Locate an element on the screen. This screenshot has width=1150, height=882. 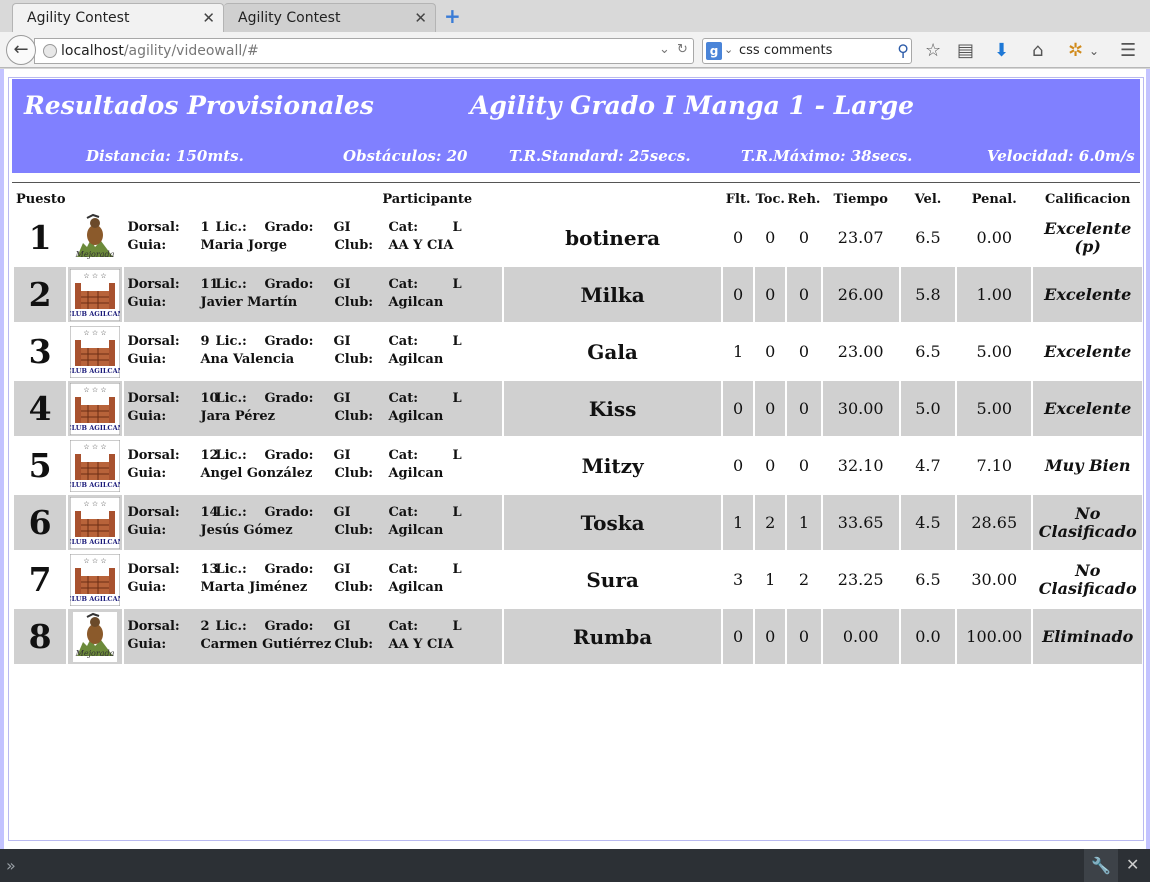
extension-icon: ✲ is located at coordinates (1075, 50).